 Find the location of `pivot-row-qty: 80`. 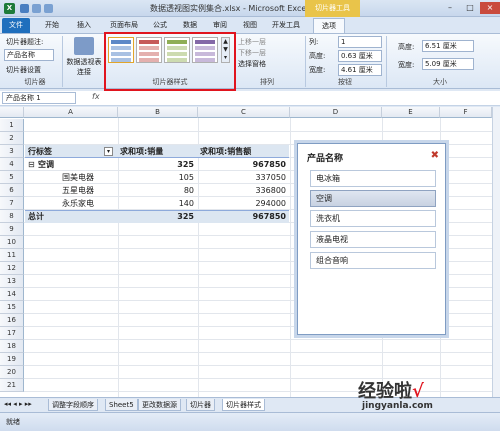

pivot-row-qty: 80 is located at coordinates (188, 190).